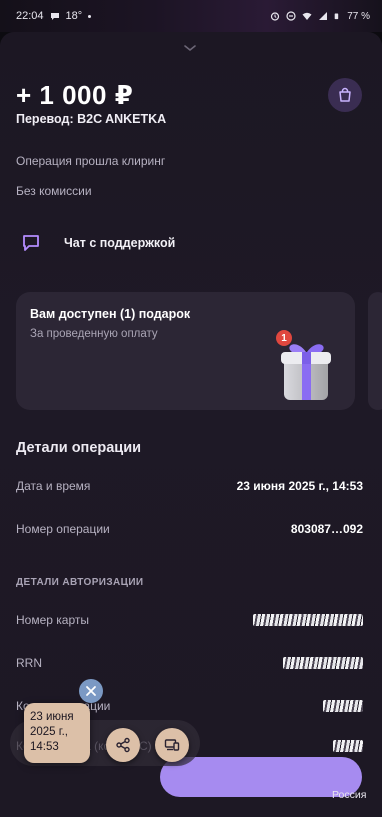 The height and width of the screenshot is (817, 382). I want to click on detail-key: RRN, so click(29, 663).